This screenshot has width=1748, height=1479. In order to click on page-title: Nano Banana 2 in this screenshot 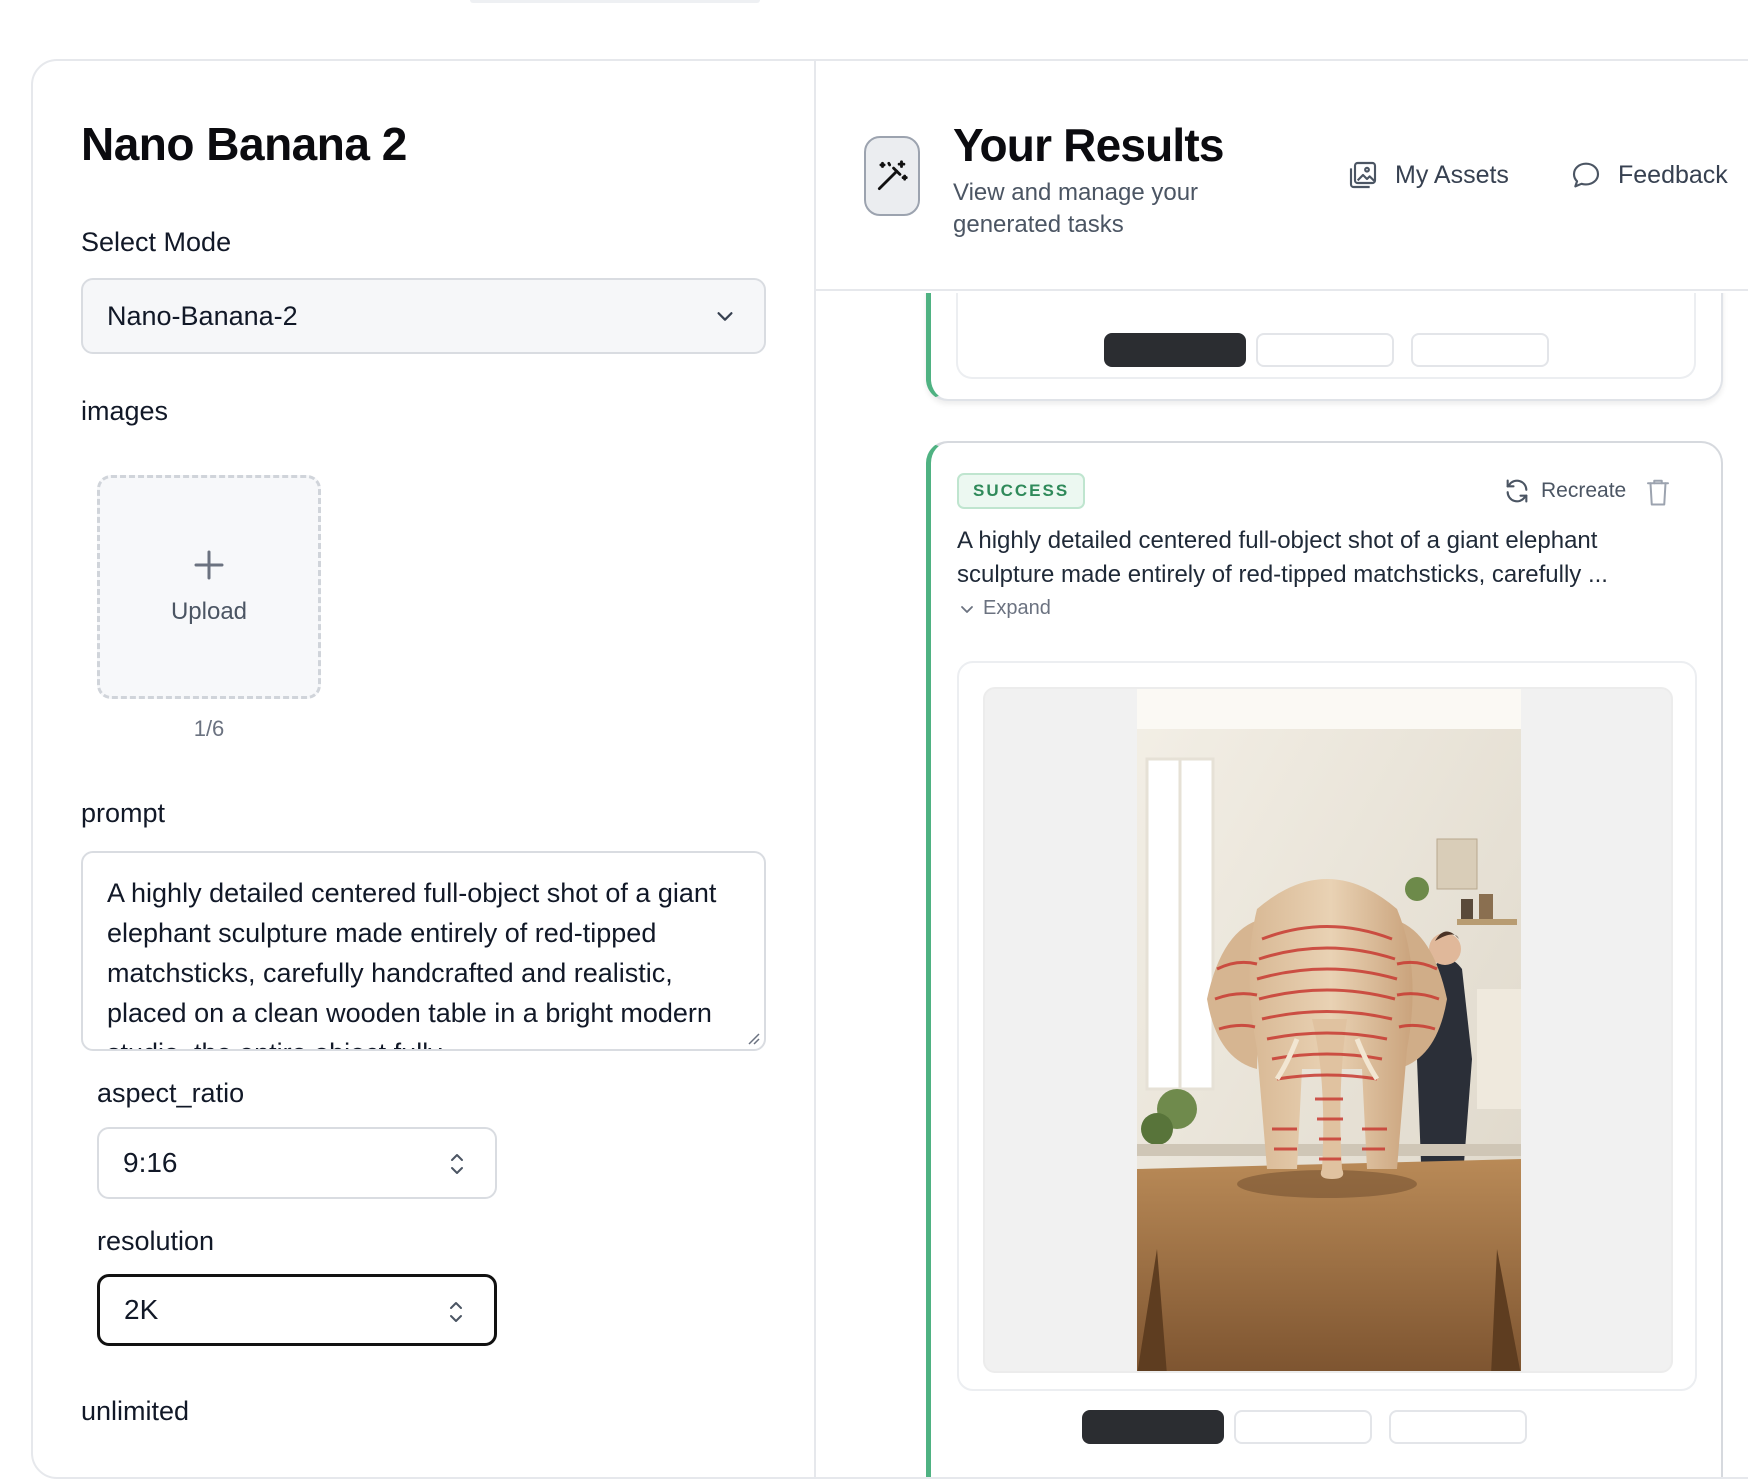, I will do `click(244, 144)`.